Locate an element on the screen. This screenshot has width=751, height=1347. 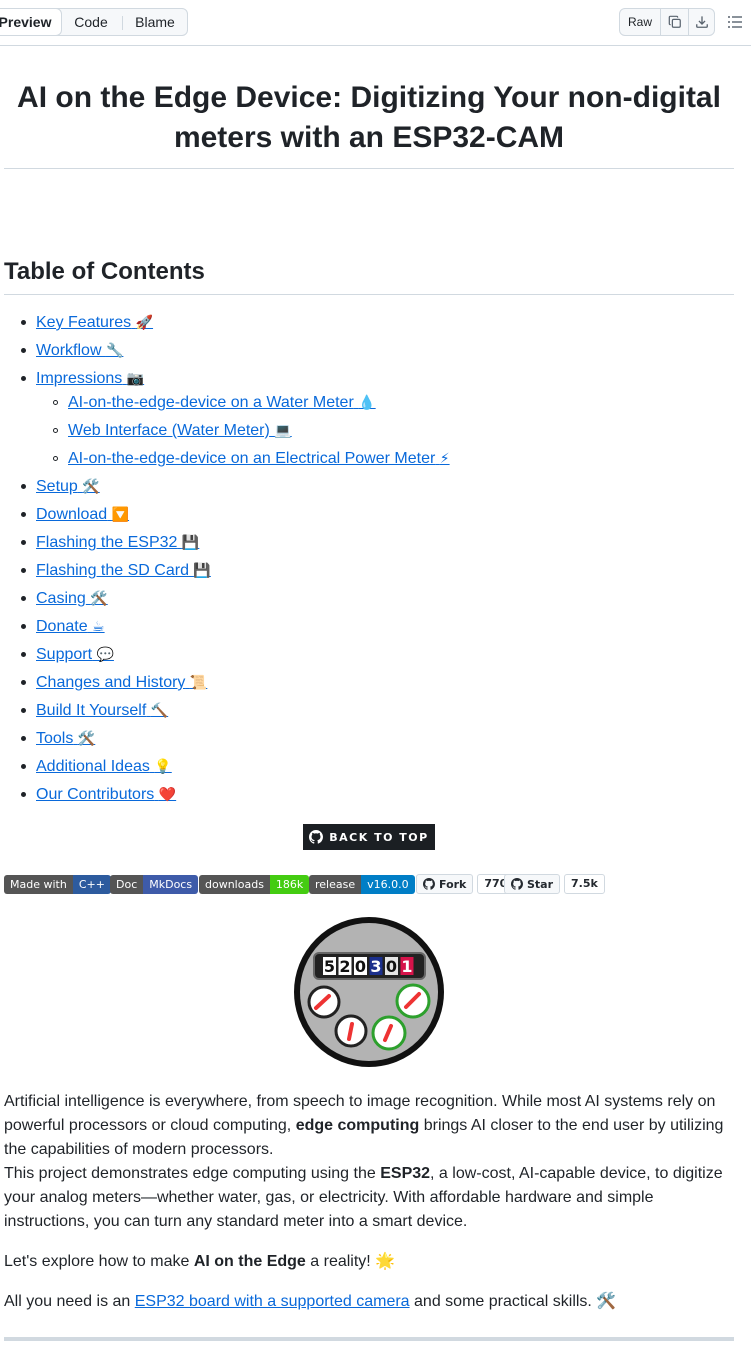
project-logo: 520301 is located at coordinates (369, 992).